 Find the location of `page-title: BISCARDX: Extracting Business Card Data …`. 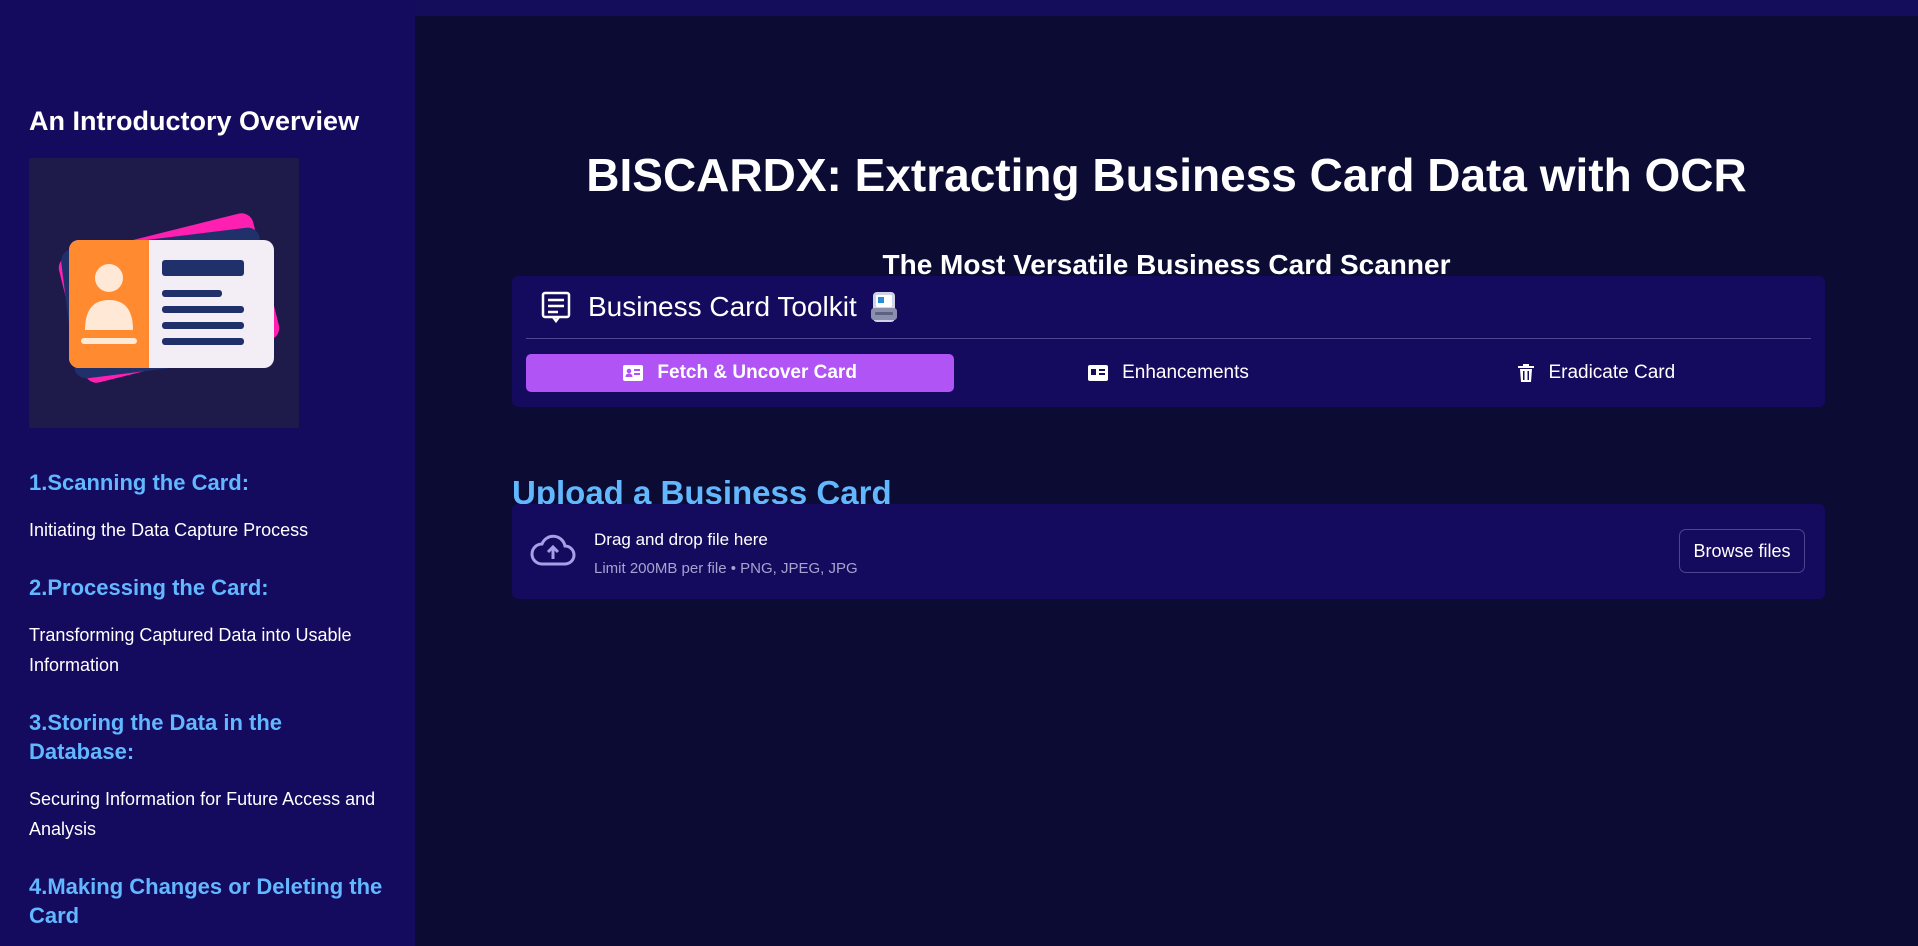

page-title: BISCARDX: Extracting Business Card Data … is located at coordinates (1166, 174).